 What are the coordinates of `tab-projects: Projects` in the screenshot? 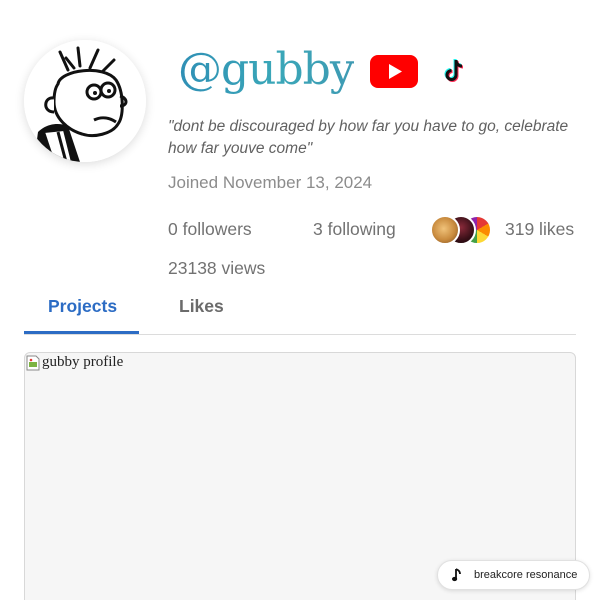 It's located at (82, 306).